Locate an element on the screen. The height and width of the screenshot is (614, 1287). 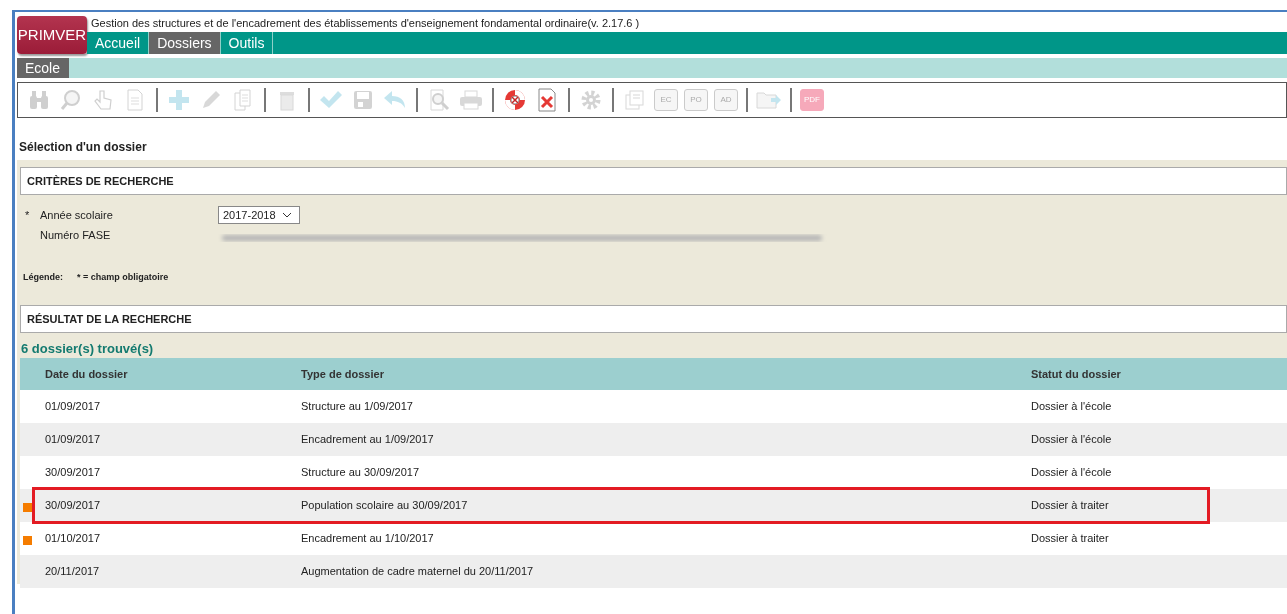
table-cell: Encadrement au 1/10/2017 is located at coordinates (367, 538).